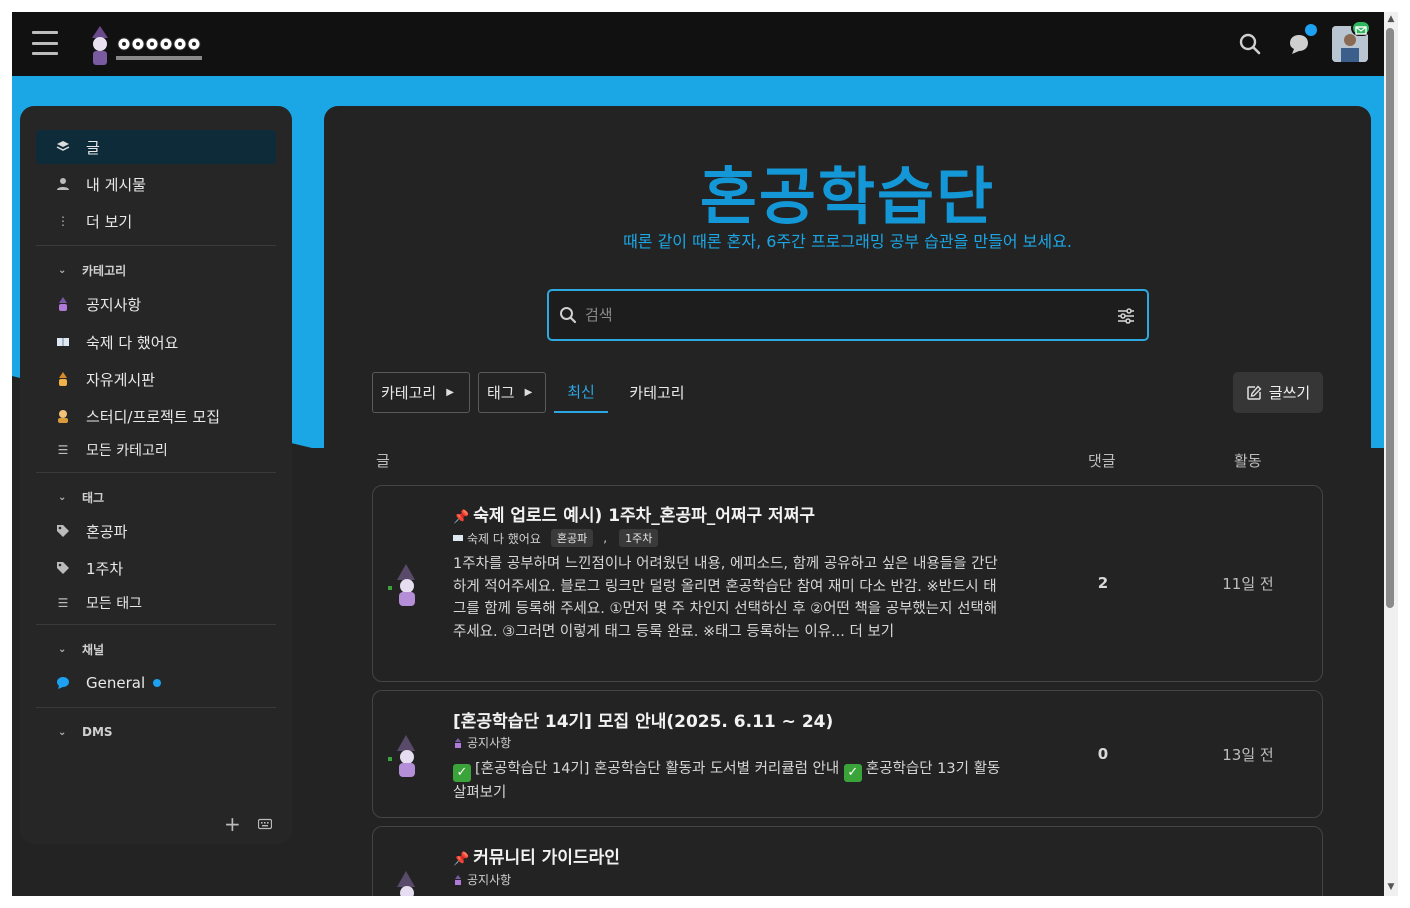  I want to click on sidebar-section-dms: ⌄ DMS, so click(156, 732).